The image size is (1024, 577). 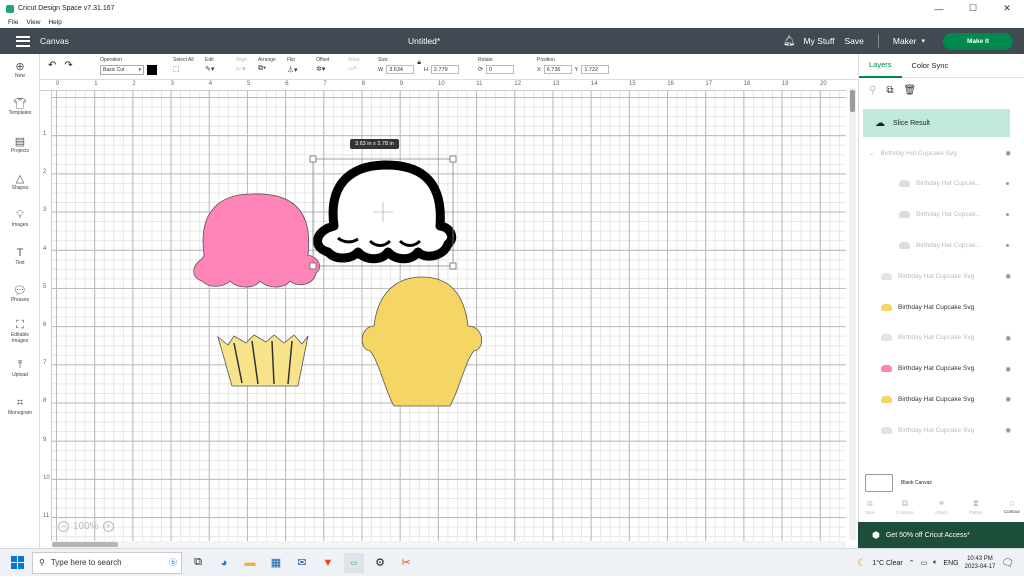 What do you see at coordinates (276, 563) in the screenshot?
I see `store-icon: ▦` at bounding box center [276, 563].